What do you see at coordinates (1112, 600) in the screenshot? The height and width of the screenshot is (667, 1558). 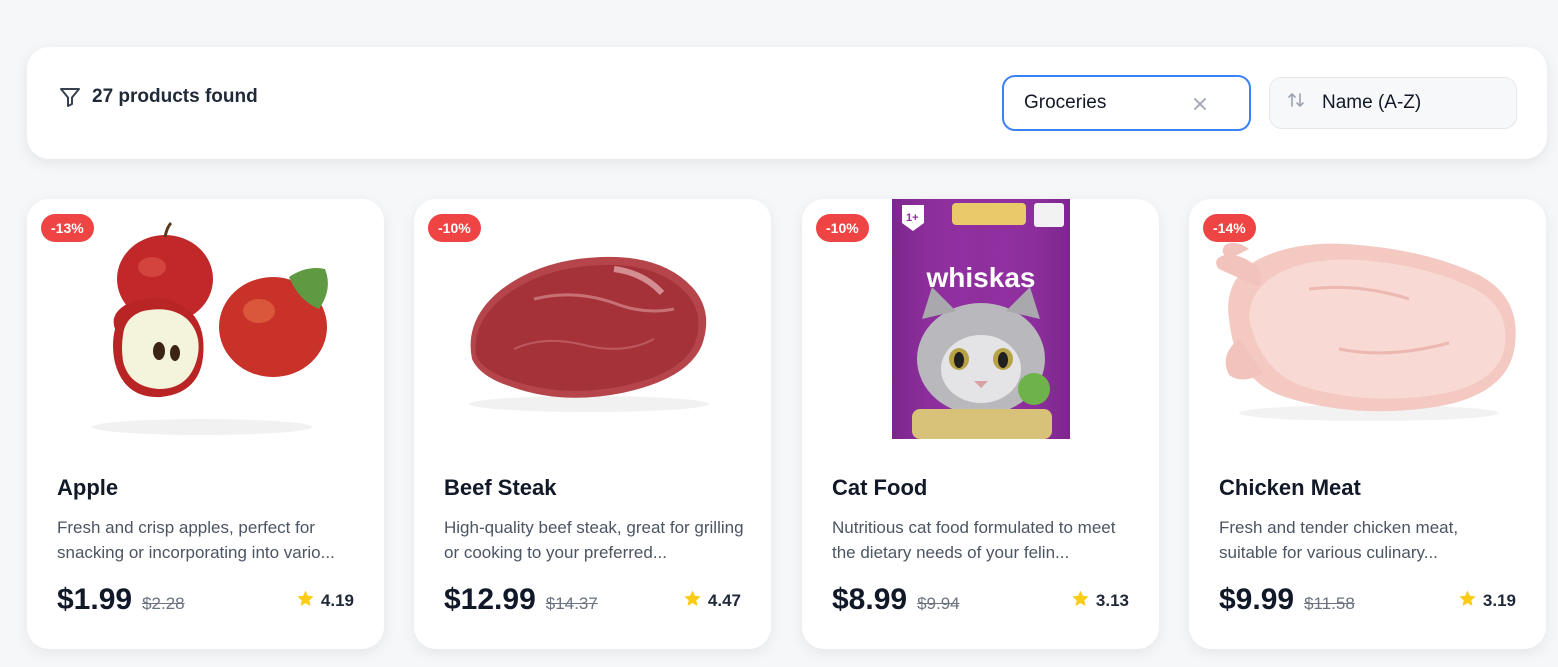 I see `rating-value: 3.13` at bounding box center [1112, 600].